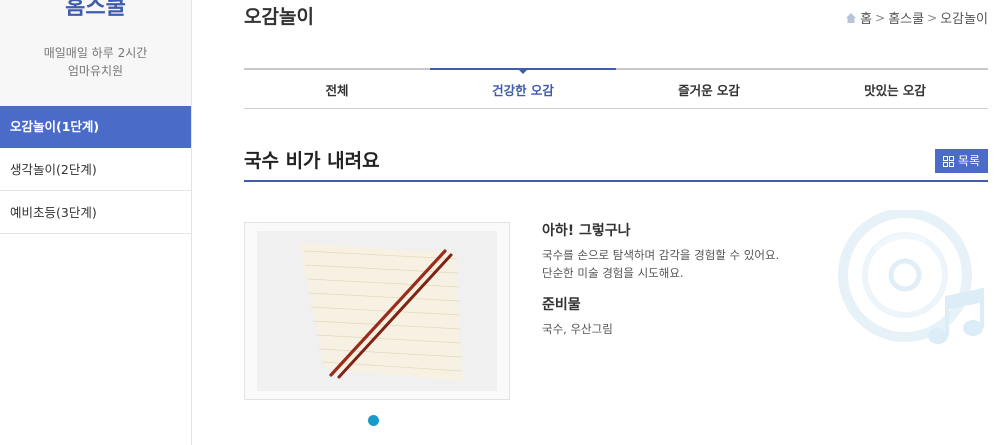  Describe the element at coordinates (95, 127) in the screenshot. I see `sidebar-item-stage1: 오감놀이(1단계)` at that location.